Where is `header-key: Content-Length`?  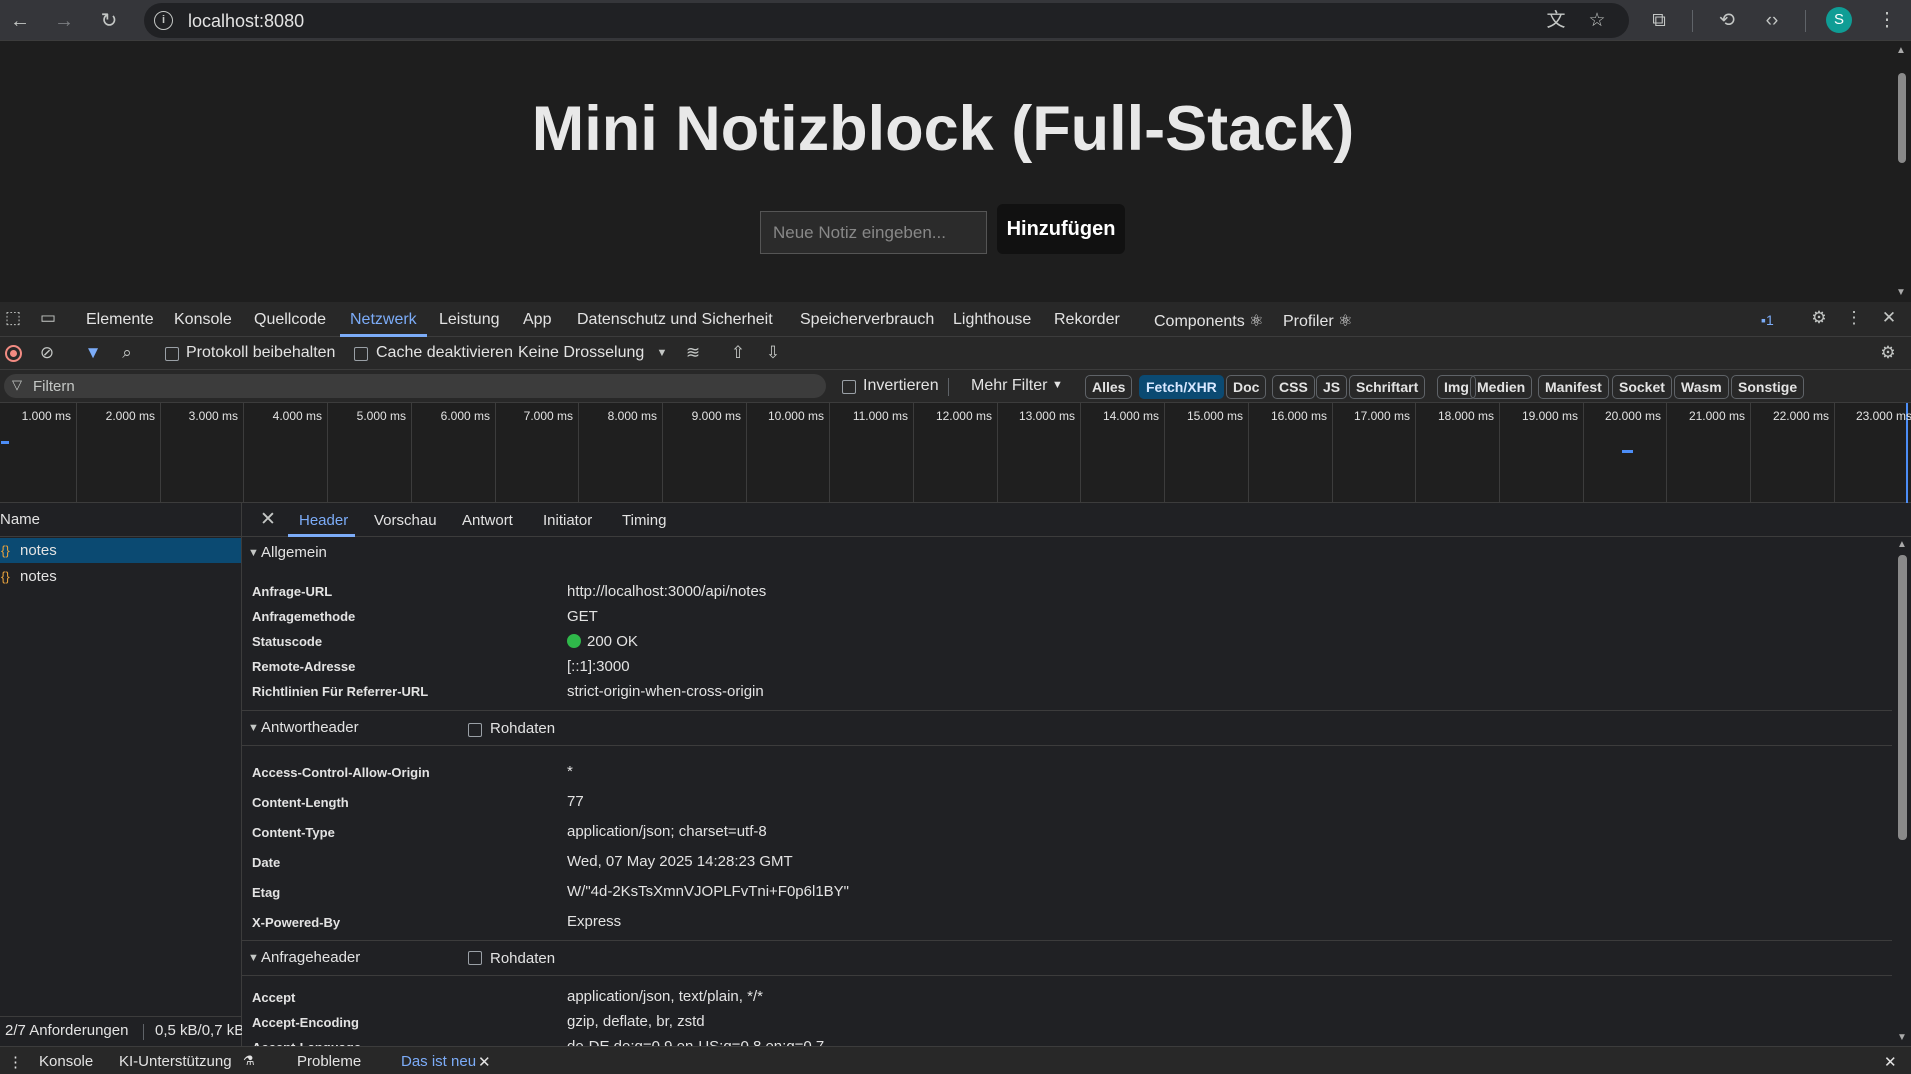 header-key: Content-Length is located at coordinates (300, 802).